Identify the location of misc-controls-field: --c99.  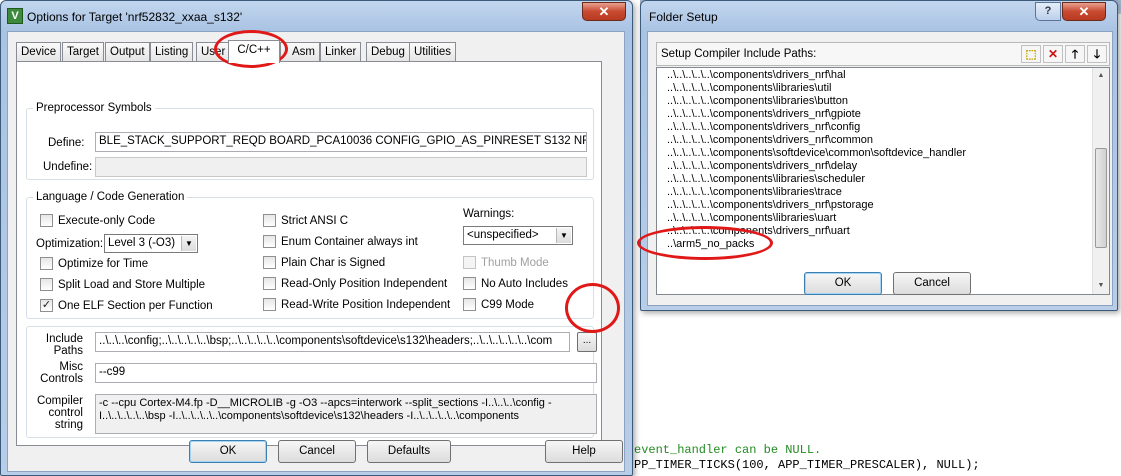
(346, 373).